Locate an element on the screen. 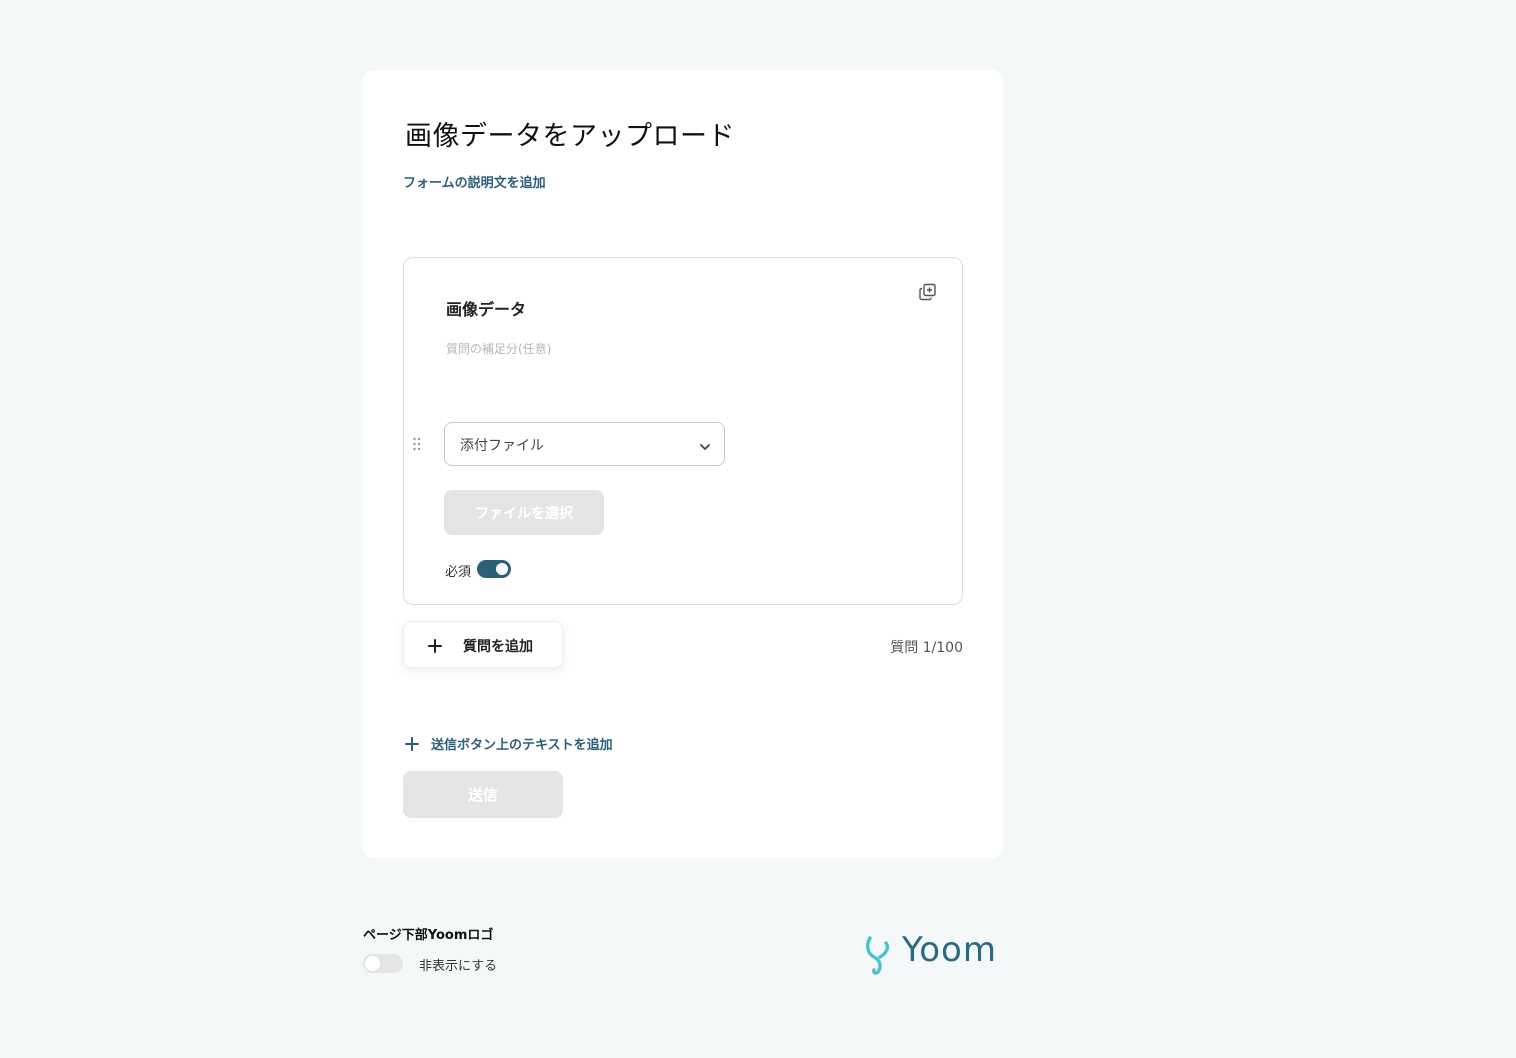 This screenshot has width=1516, height=1058. question-count: 質問 1/100 is located at coordinates (926, 648).